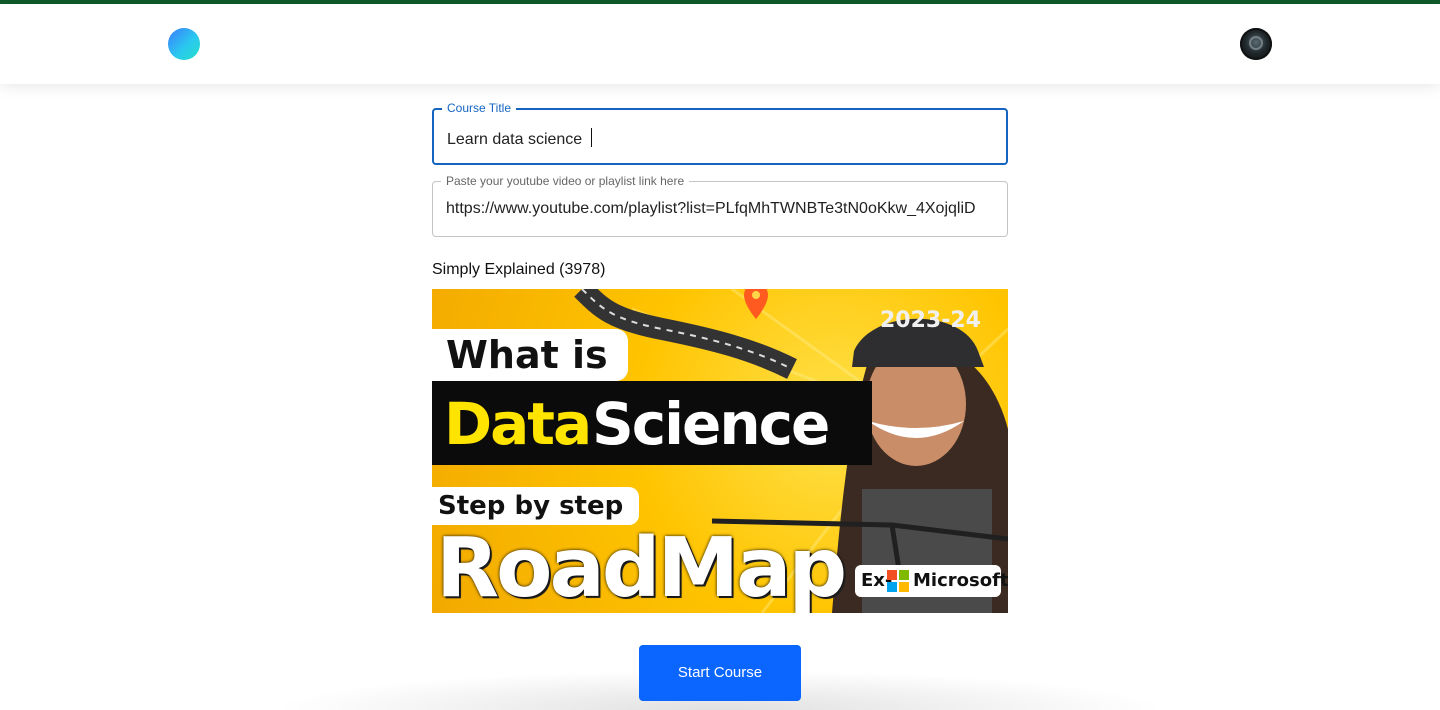 Image resolution: width=1440 pixels, height=710 pixels. Describe the element at coordinates (518, 424) in the screenshot. I see `thumb-text-data: Data` at that location.